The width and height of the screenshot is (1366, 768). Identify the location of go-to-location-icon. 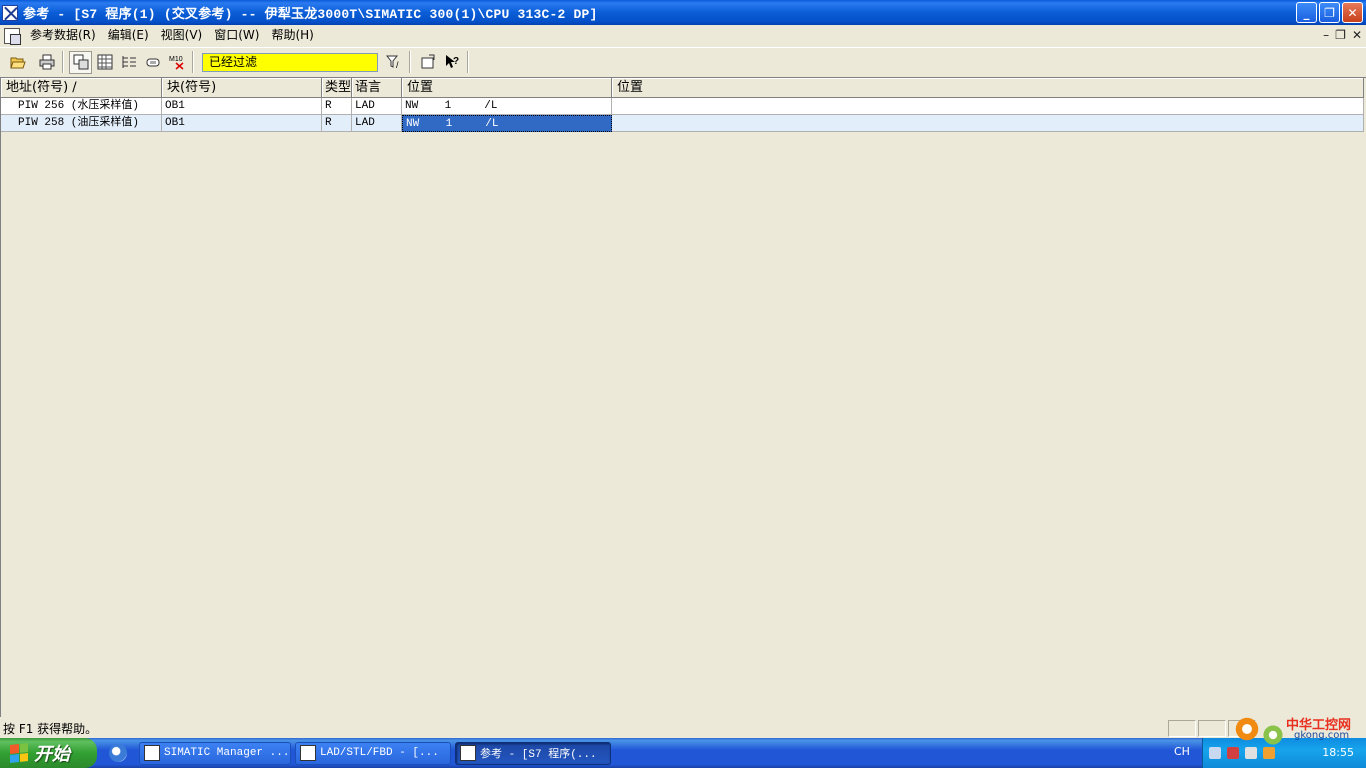
(427, 61).